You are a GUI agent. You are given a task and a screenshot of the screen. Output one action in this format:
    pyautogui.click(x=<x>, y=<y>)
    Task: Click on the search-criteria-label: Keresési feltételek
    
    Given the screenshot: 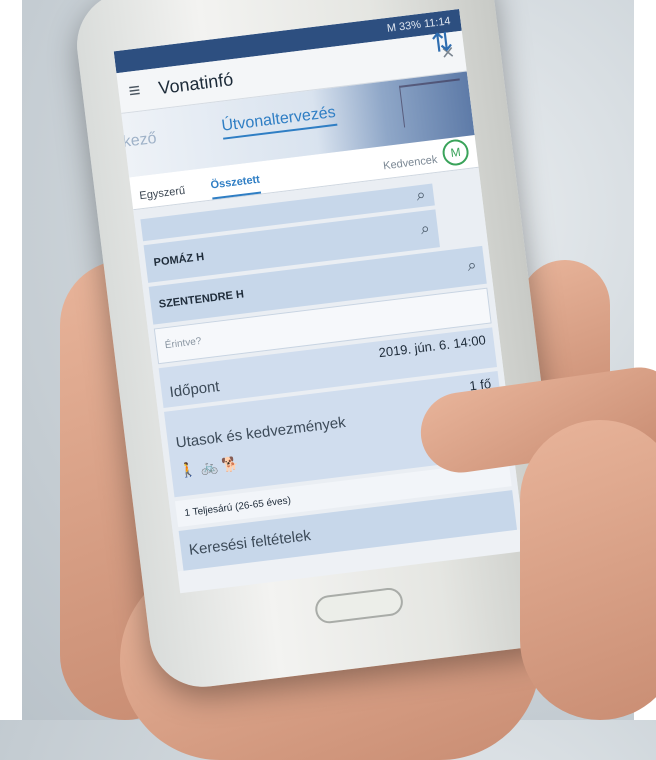 What is the action you would take?
    pyautogui.click(x=249, y=542)
    